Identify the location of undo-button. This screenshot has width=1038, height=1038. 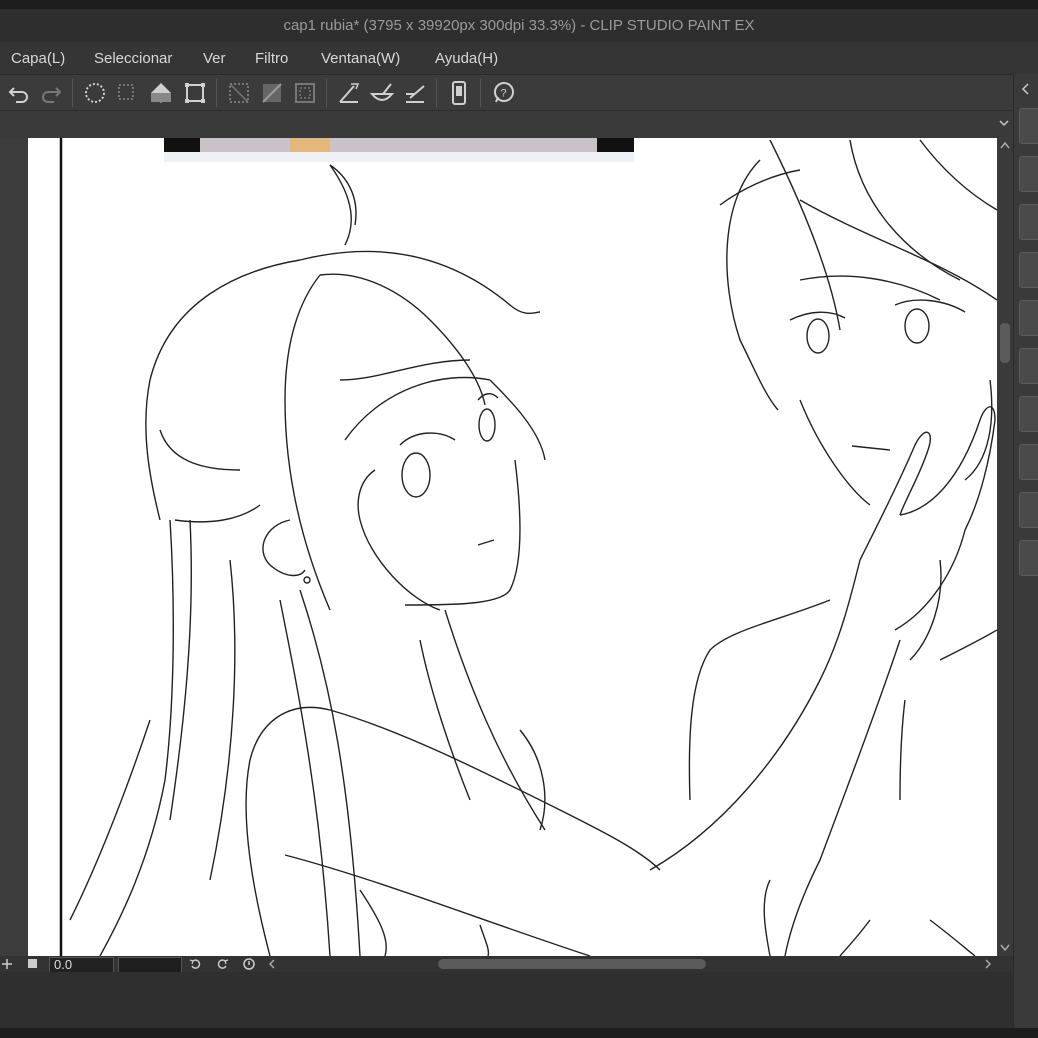
(19, 93).